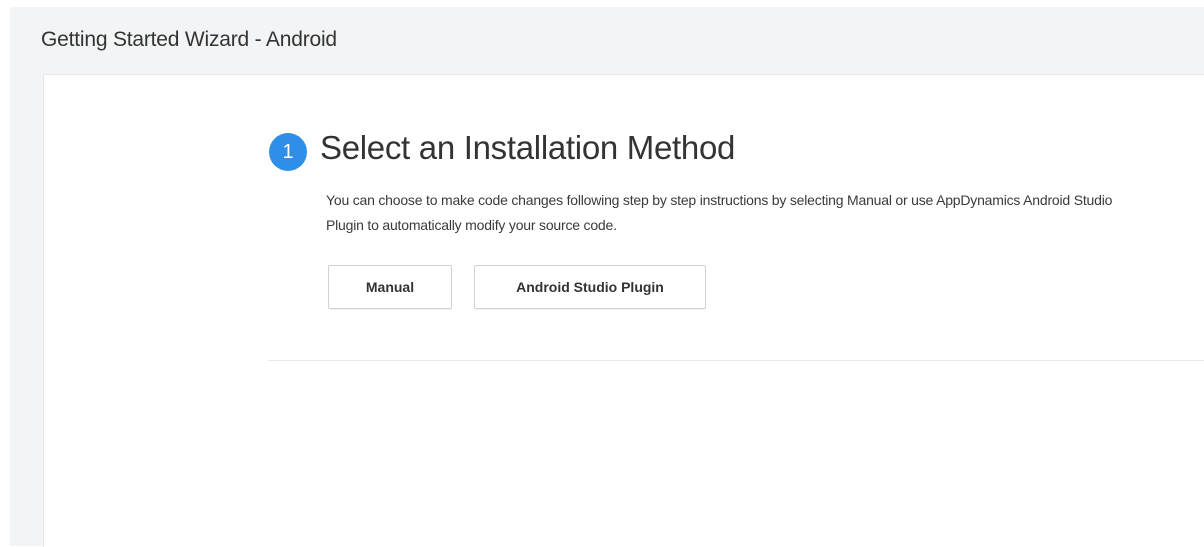 This screenshot has width=1204, height=547. Describe the element at coordinates (390, 287) in the screenshot. I see `manual-button: Manual` at that location.